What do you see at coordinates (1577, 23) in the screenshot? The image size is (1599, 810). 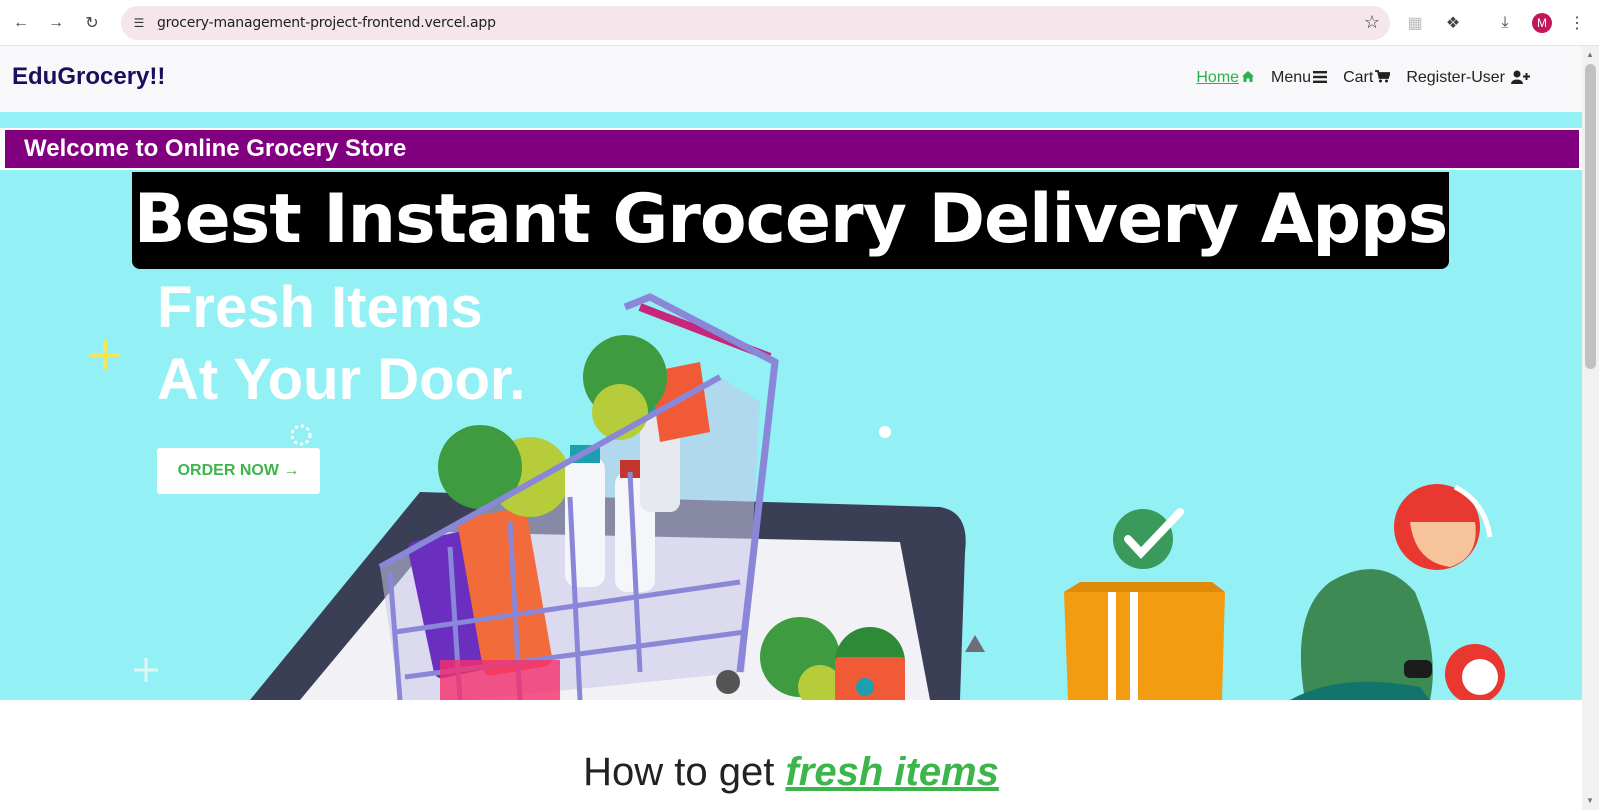 I see `more-vert-icon: ⋮` at bounding box center [1577, 23].